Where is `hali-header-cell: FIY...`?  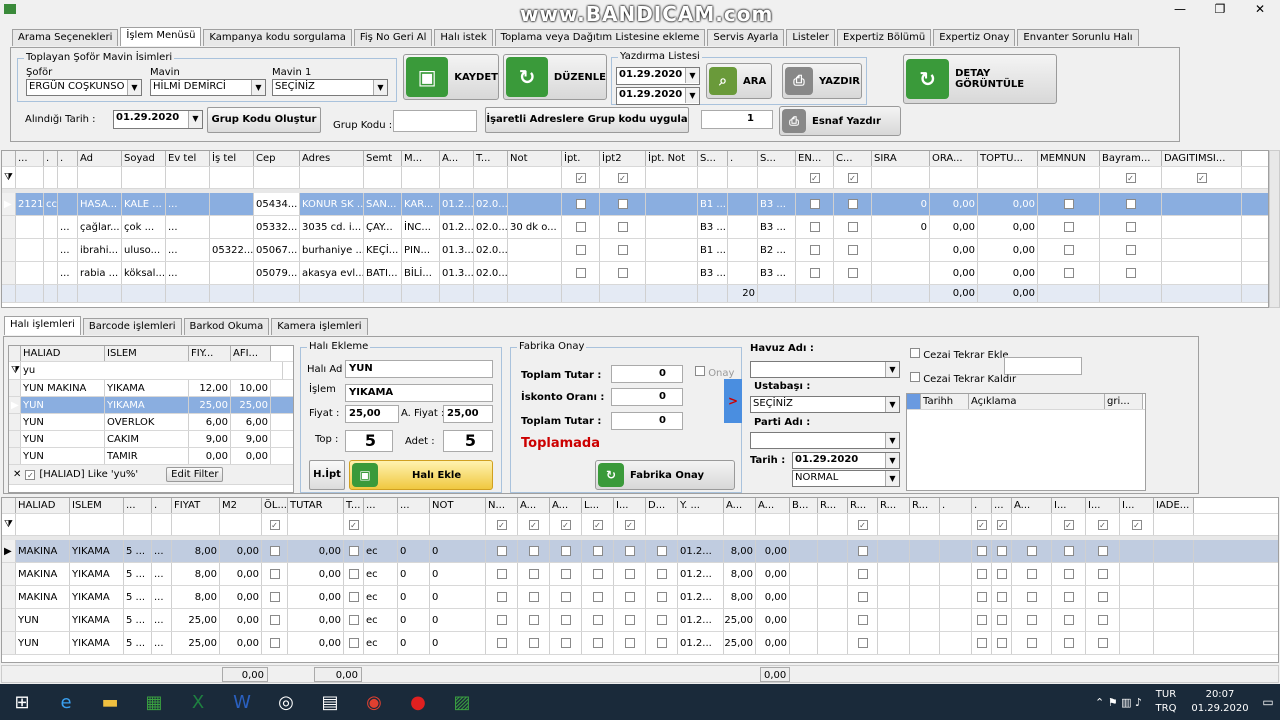 hali-header-cell: FIY... is located at coordinates (210, 353).